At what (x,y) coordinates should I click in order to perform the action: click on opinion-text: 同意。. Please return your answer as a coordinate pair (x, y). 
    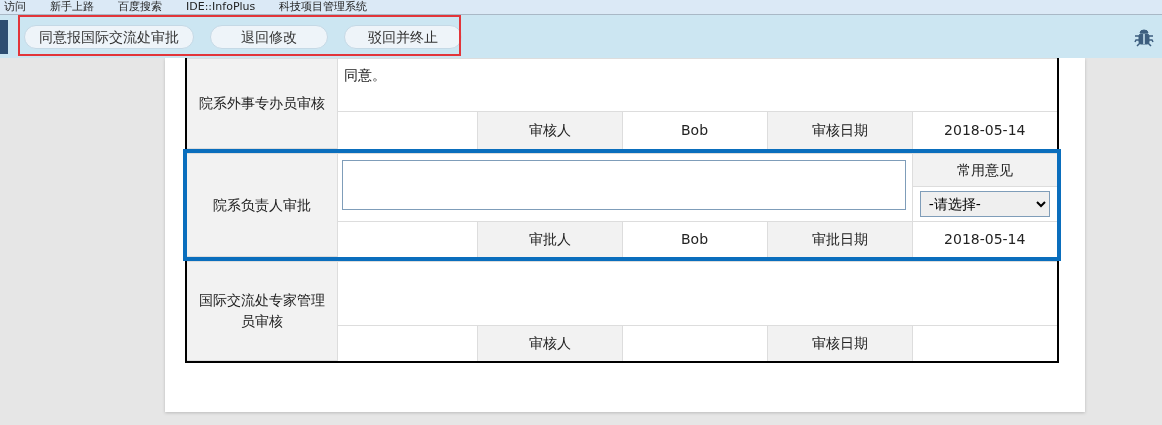
    Looking at the image, I should click on (697, 85).